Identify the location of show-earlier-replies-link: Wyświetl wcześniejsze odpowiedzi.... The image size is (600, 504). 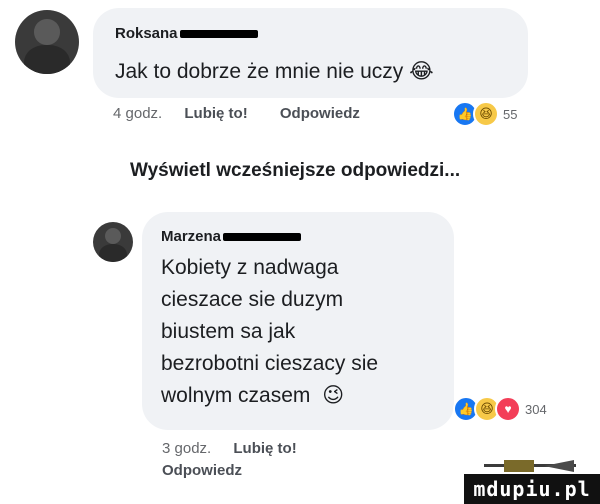
(295, 171).